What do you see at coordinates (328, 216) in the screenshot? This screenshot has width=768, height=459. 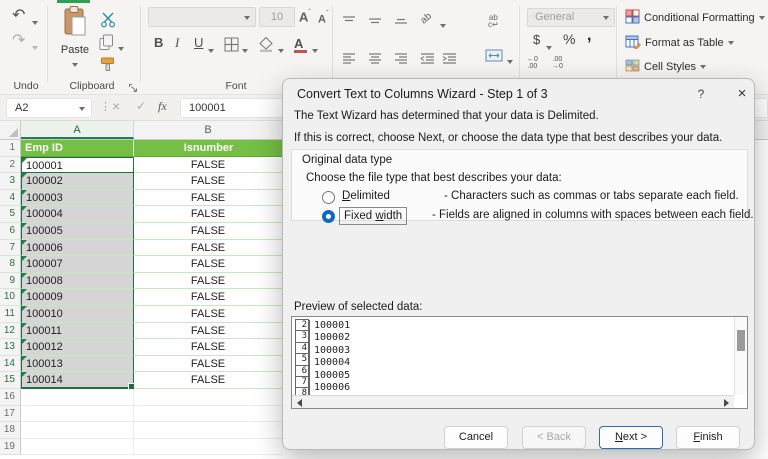 I see `fixed-width-radio` at bounding box center [328, 216].